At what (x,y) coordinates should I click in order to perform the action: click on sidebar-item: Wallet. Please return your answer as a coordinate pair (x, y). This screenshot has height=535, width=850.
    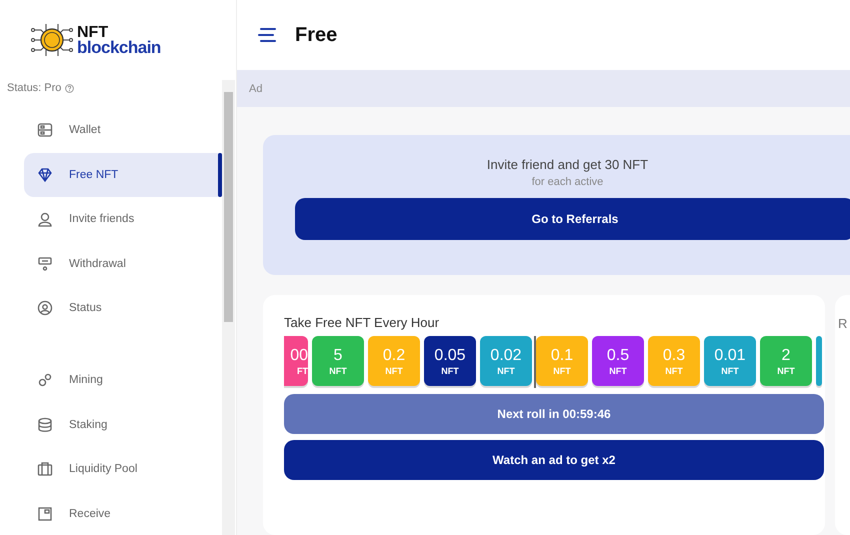
    Looking at the image, I should click on (123, 130).